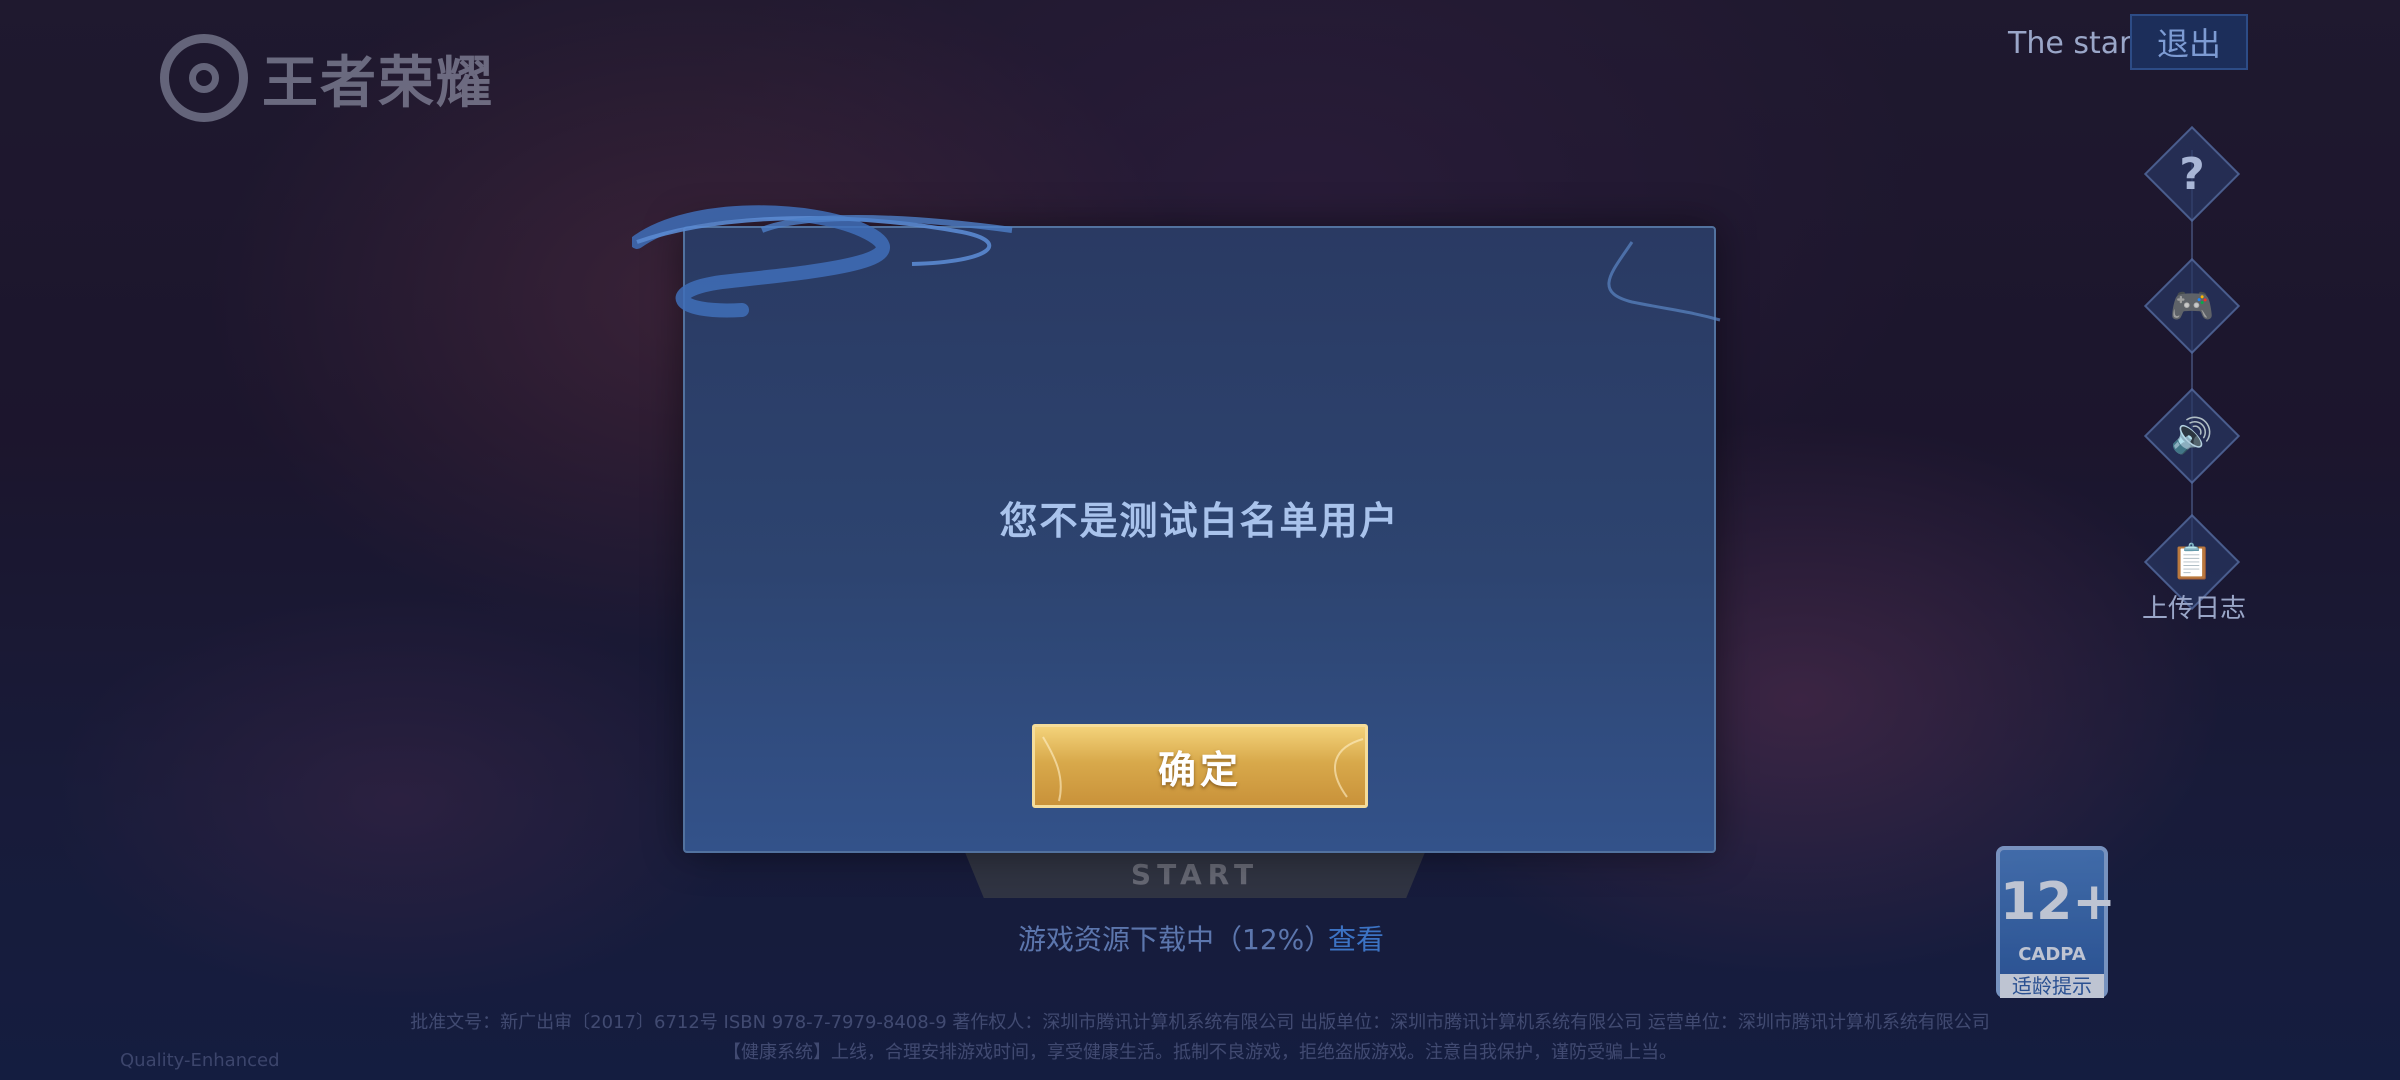 The height and width of the screenshot is (1080, 2400). I want to click on logo-text: 王者荣耀, so click(378, 82).